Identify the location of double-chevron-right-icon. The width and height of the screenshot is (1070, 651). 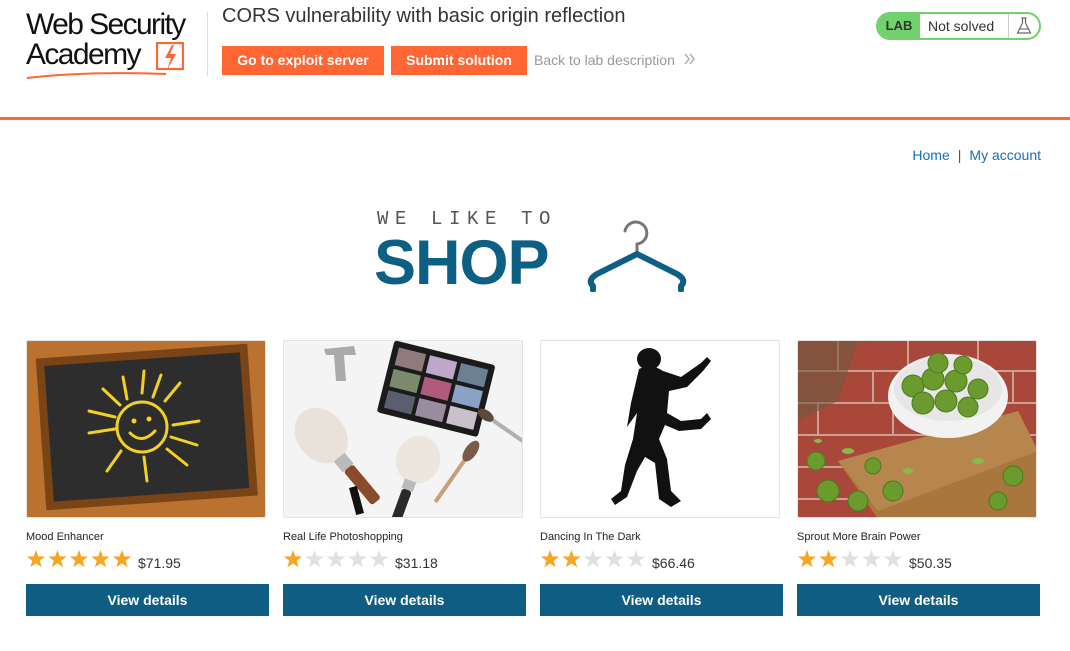
(689, 59).